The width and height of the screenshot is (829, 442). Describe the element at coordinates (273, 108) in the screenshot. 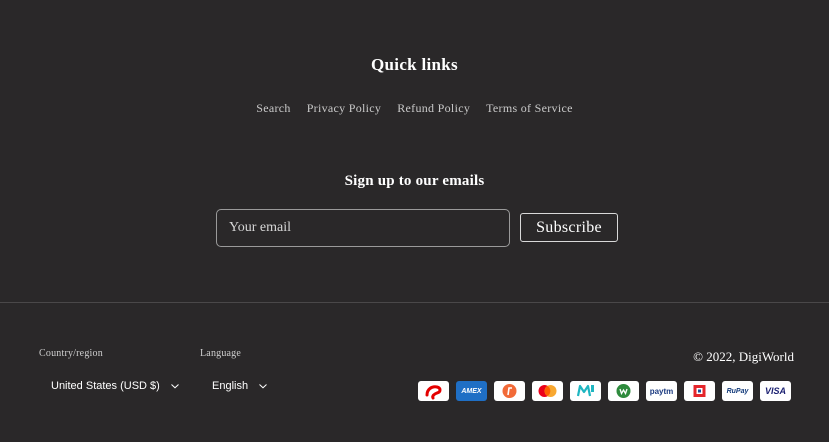

I see `link-search: Search` at that location.